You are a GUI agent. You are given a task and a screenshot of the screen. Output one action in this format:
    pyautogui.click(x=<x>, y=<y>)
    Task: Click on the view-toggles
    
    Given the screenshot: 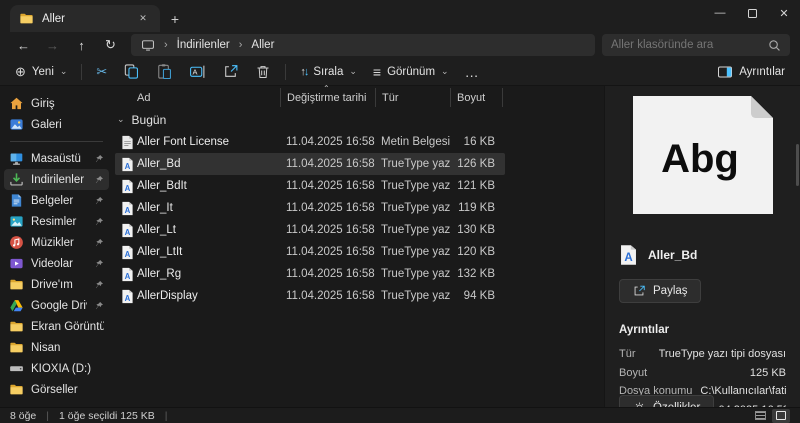 What is the action you would take?
    pyautogui.click(x=770, y=415)
    